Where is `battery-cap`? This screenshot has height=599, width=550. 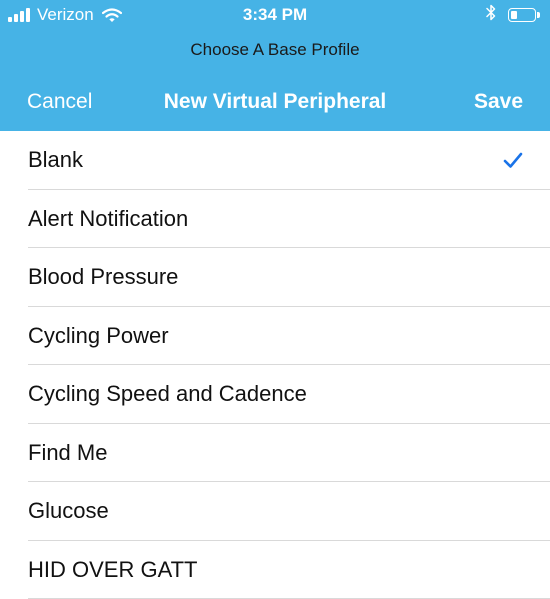 battery-cap is located at coordinates (538, 15).